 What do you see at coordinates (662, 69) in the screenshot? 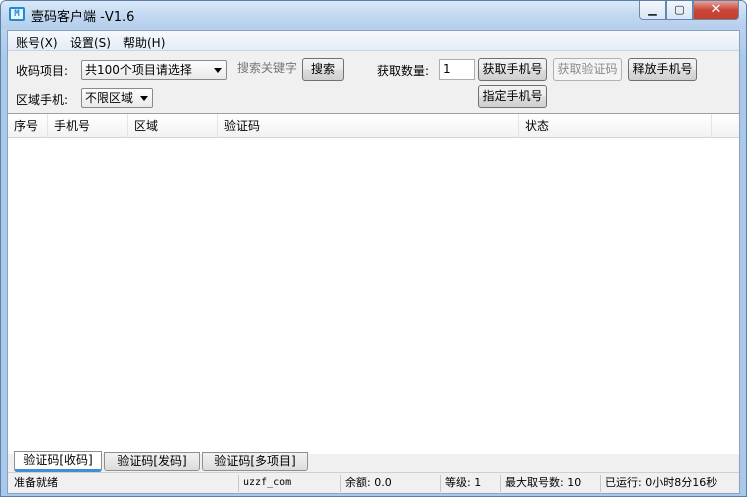
I see `release-phone-button: 释放手机号` at bounding box center [662, 69].